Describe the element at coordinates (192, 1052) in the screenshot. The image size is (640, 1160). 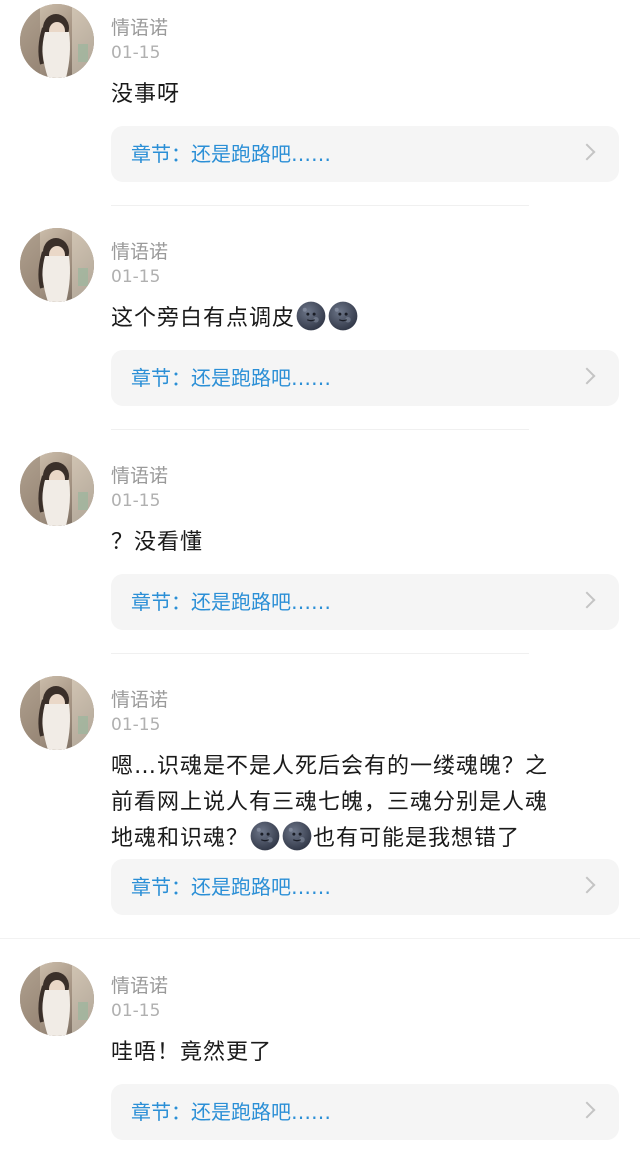
I see `comment-line: 哇唔！竟然更了` at that location.